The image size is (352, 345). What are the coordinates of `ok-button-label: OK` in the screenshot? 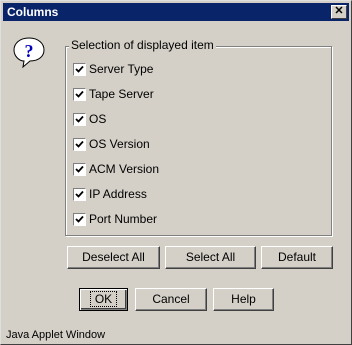 It's located at (103, 299).